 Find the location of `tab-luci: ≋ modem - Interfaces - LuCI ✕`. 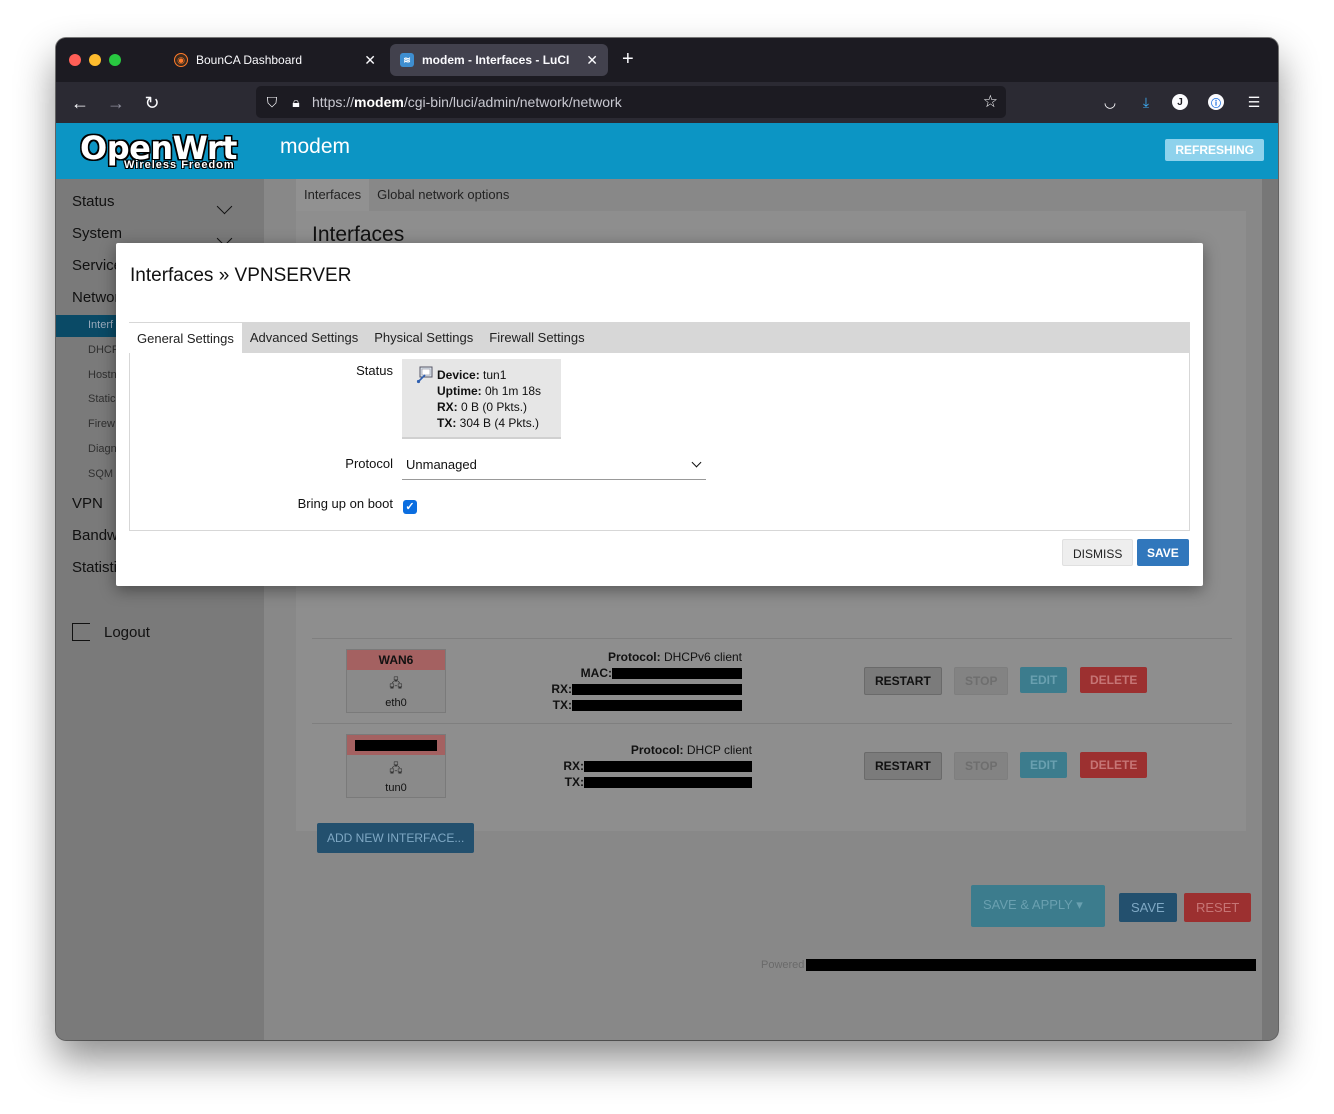

tab-luci: ≋ modem - Interfaces - LuCI ✕ is located at coordinates (499, 60).